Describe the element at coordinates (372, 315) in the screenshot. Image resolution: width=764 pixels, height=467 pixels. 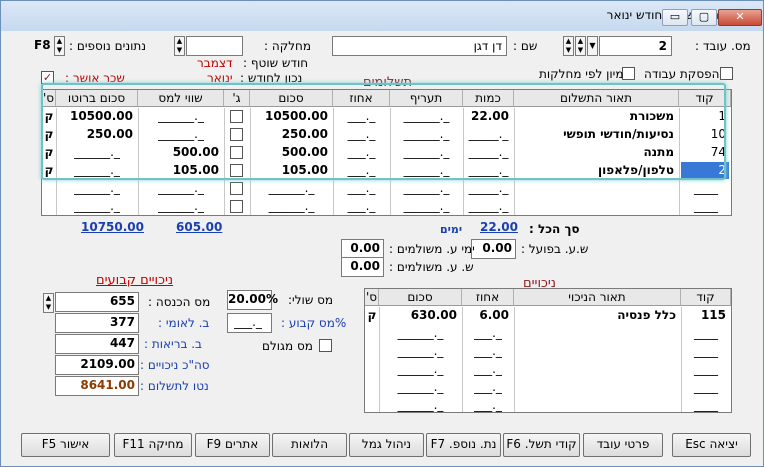
I see `deductions-cell-s: ק` at that location.